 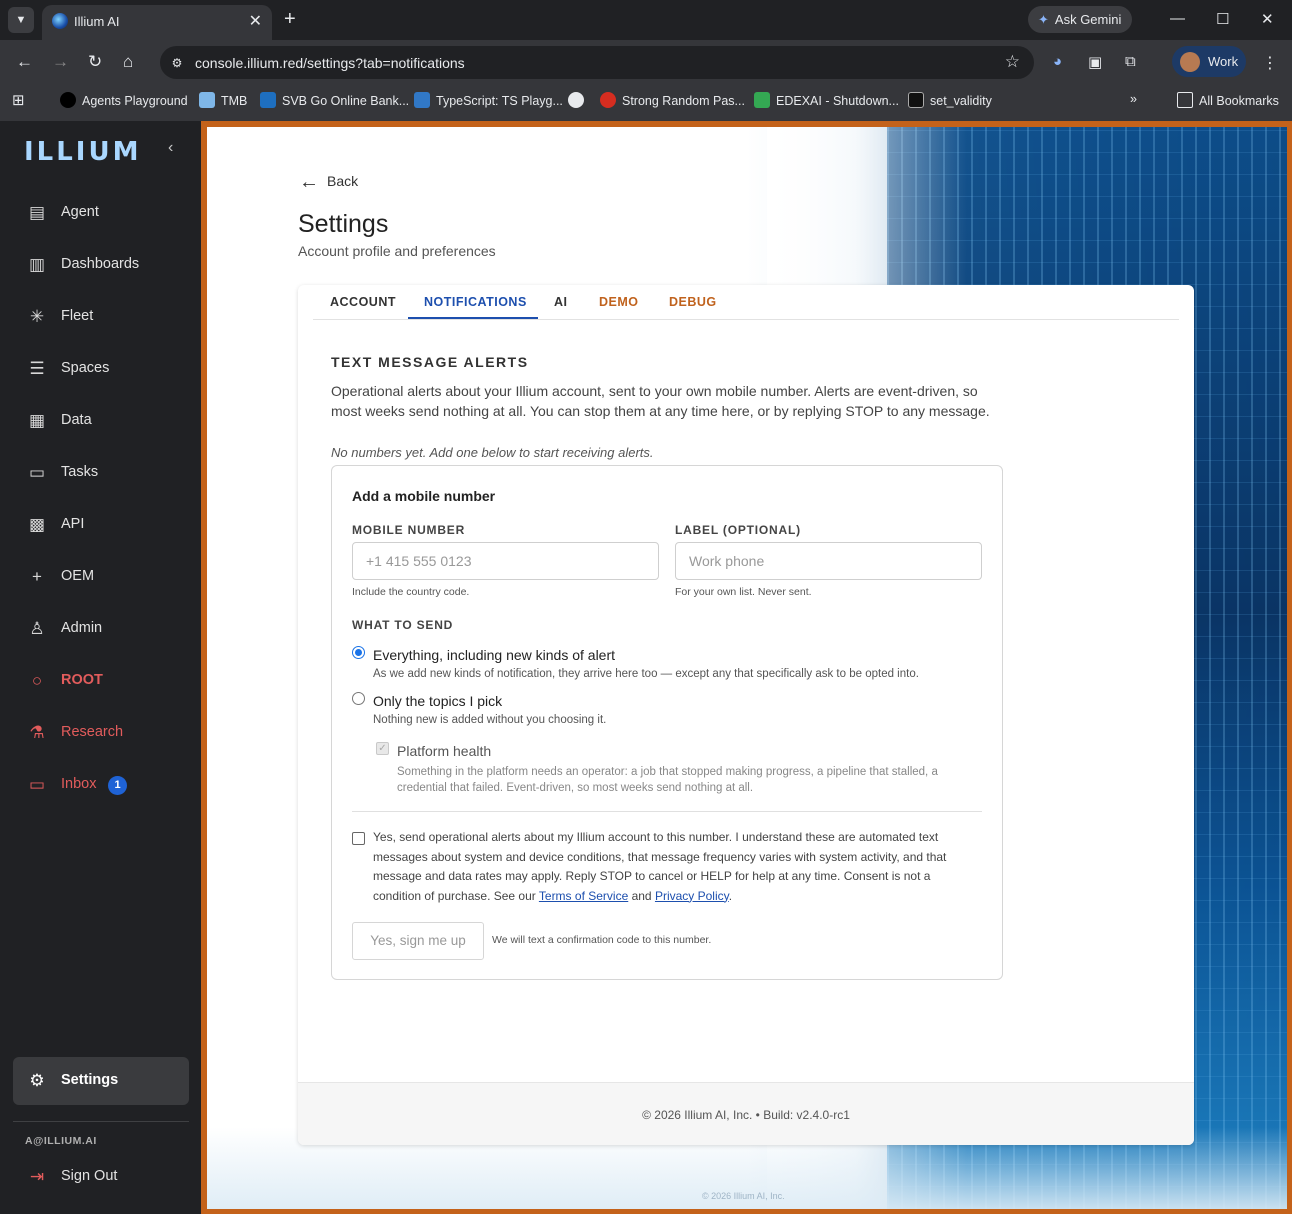 I want to click on tab-search-button: ▼, so click(x=21, y=20).